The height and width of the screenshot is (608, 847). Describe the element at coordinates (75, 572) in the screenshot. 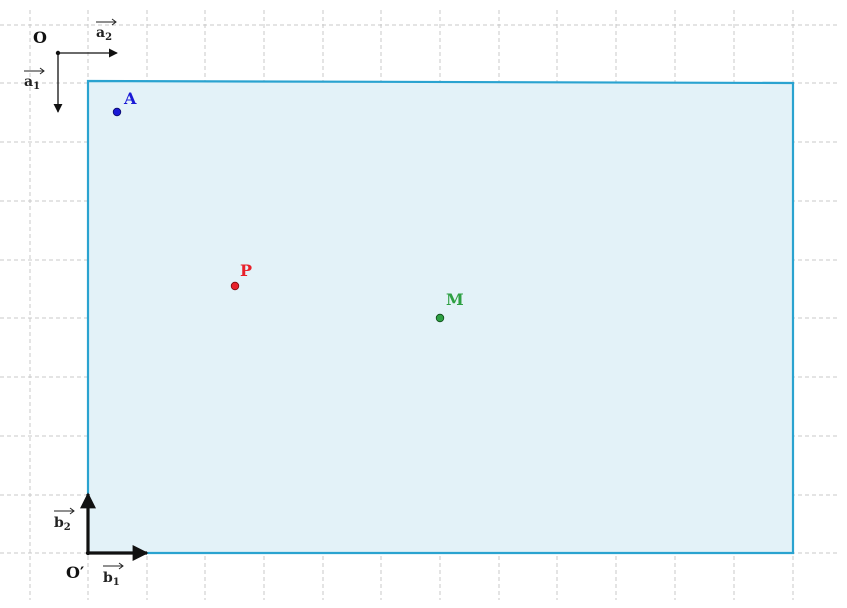

I see `origin-o-prime-label: O′` at that location.